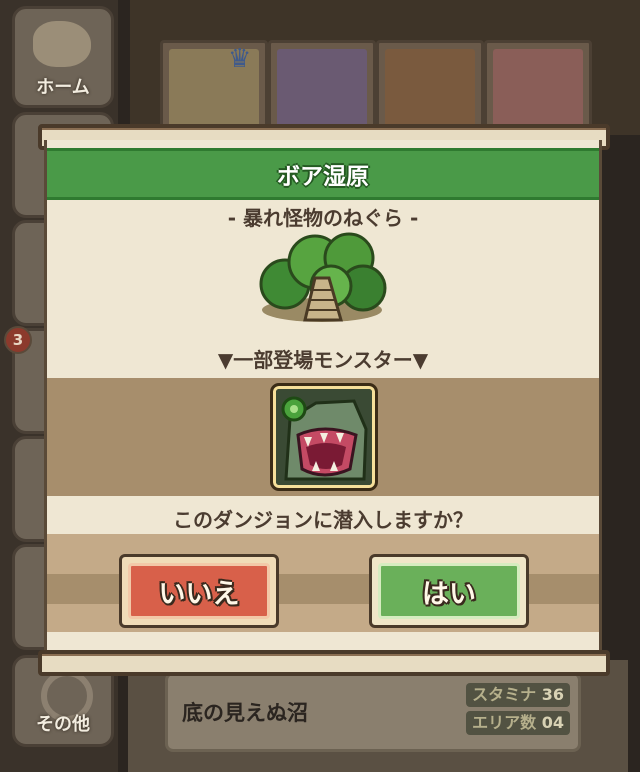  I want to click on yes-button-face: はい, so click(449, 591).